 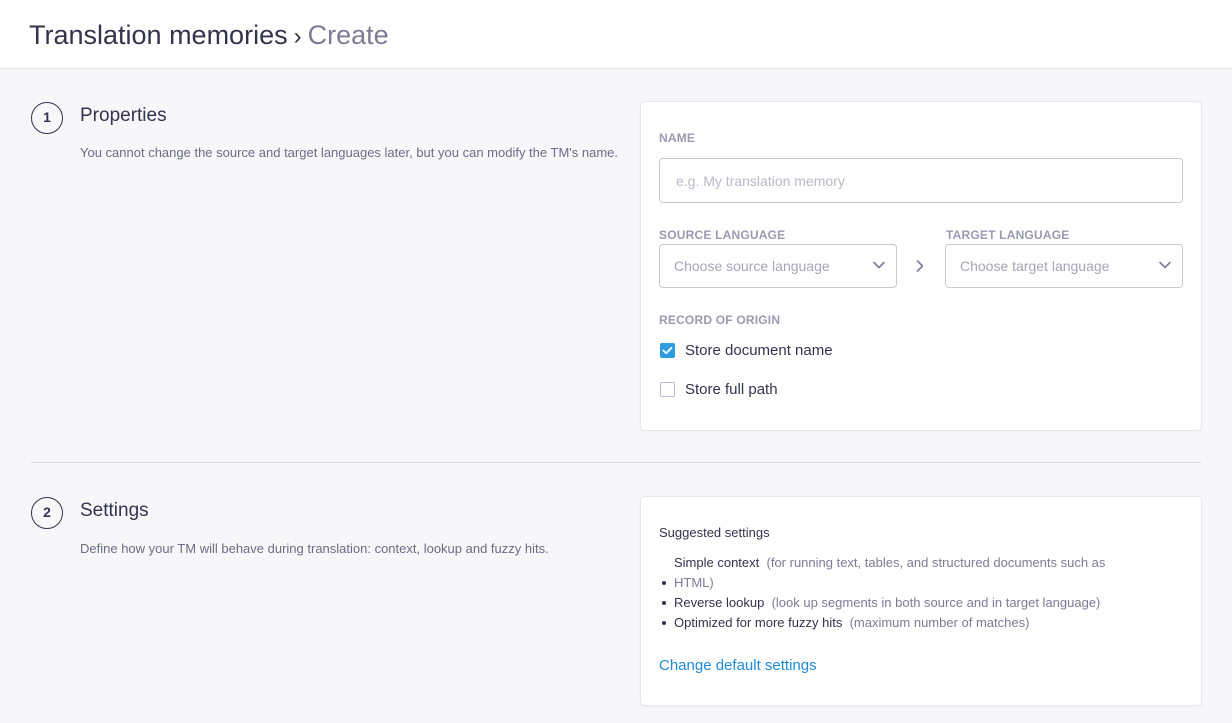 What do you see at coordinates (677, 138) in the screenshot?
I see `name-label: NAME` at bounding box center [677, 138].